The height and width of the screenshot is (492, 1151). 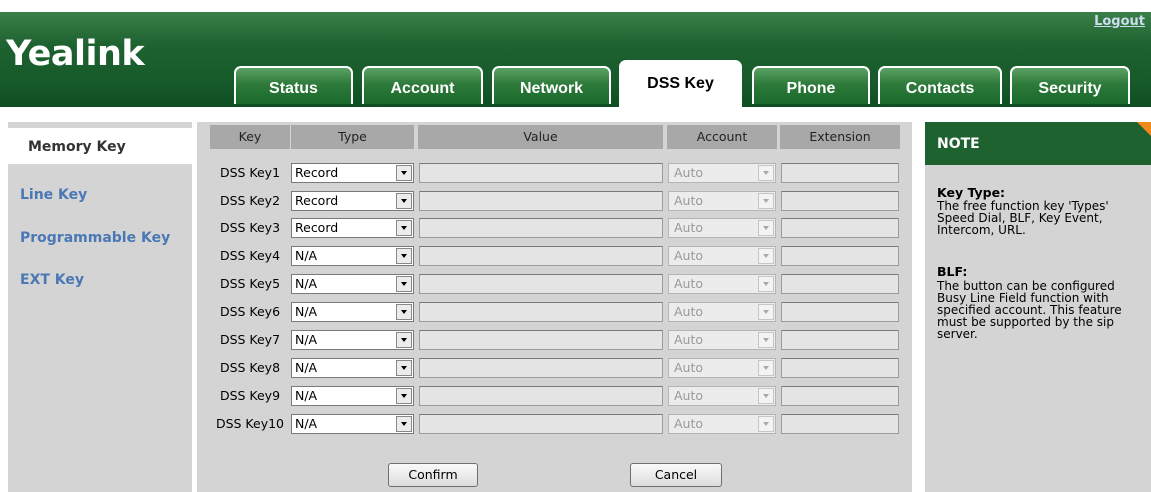 I want to click on sidebar-item-memory-key: Memory Key, so click(x=100, y=146).